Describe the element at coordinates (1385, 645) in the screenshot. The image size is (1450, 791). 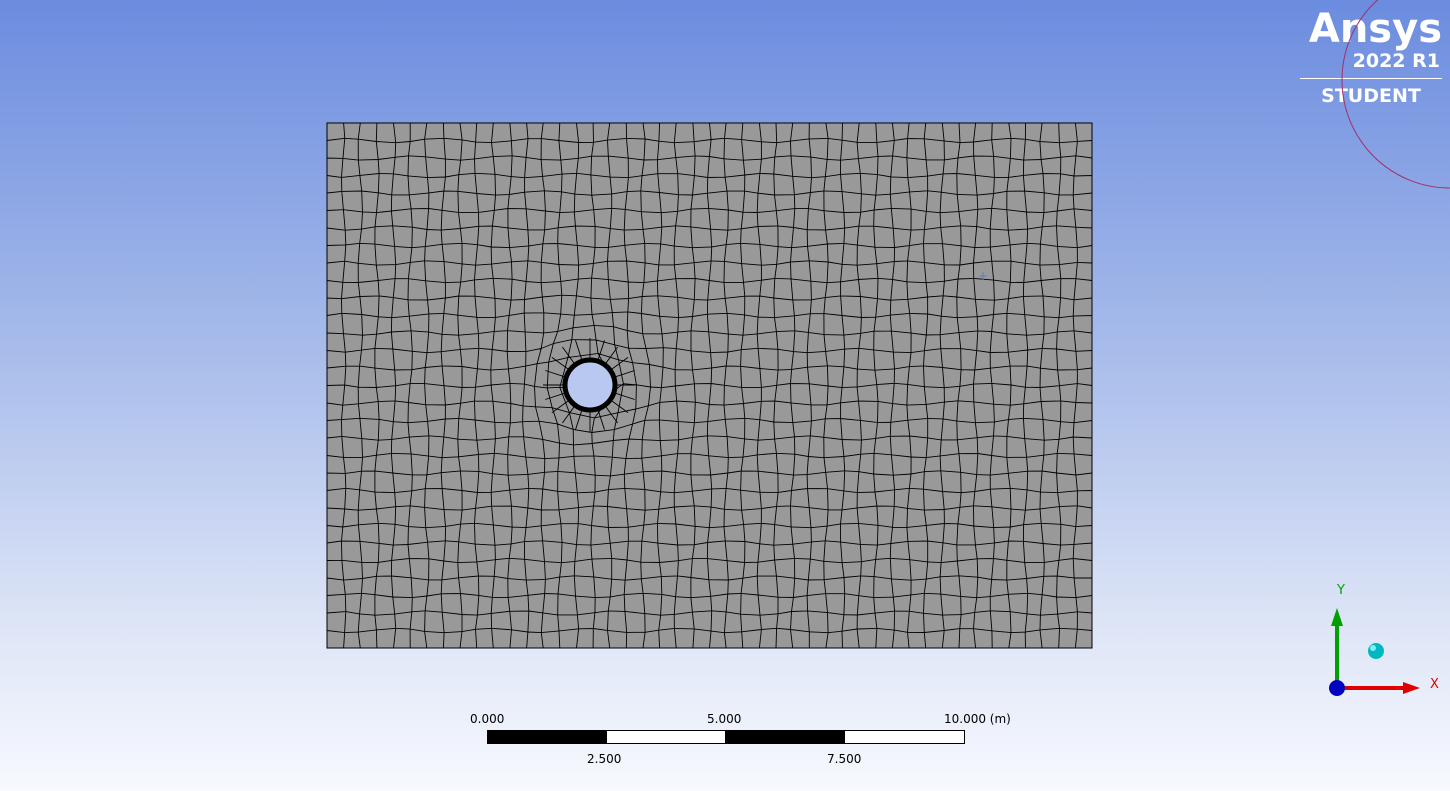
I see `axis-triad: Y X` at that location.